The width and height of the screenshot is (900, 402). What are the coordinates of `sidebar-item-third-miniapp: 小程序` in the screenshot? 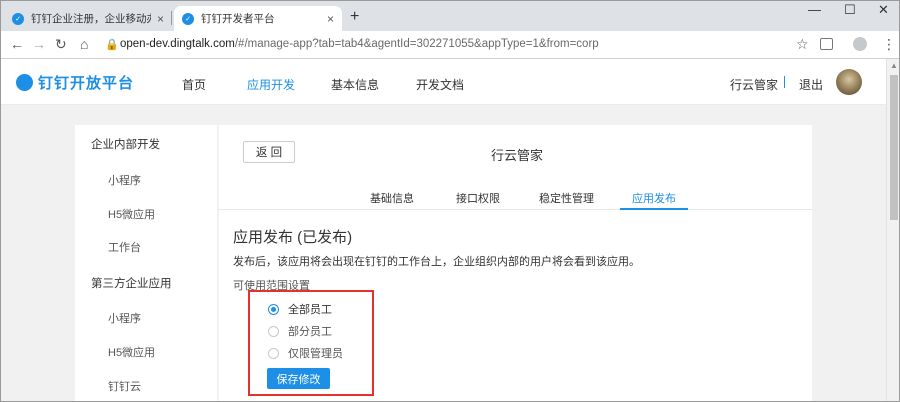 It's located at (124, 318).